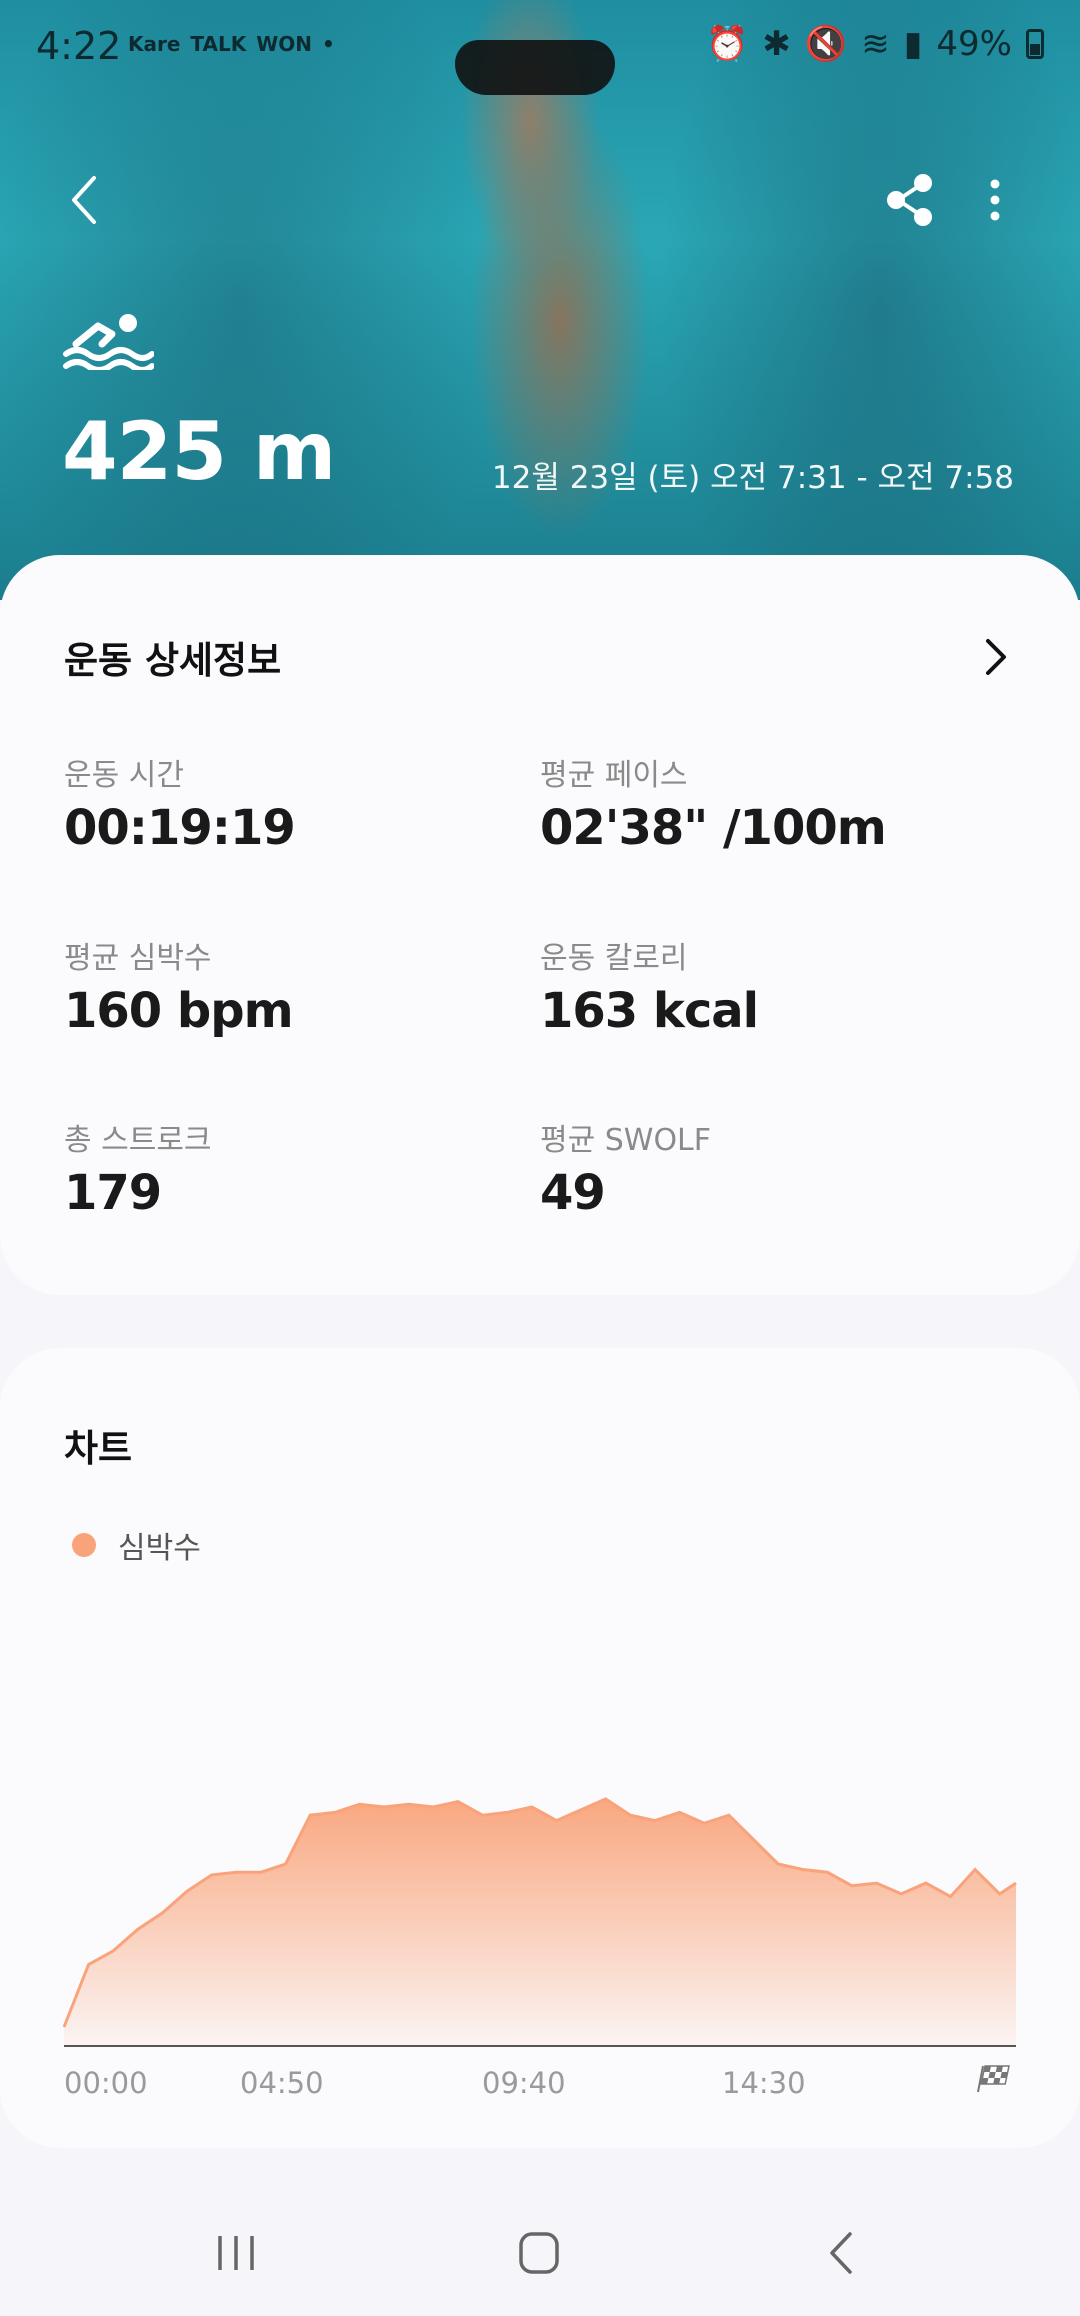 Image resolution: width=1080 pixels, height=2316 pixels. What do you see at coordinates (138, 958) in the screenshot?
I see `stat-label: 평균 심박수` at bounding box center [138, 958].